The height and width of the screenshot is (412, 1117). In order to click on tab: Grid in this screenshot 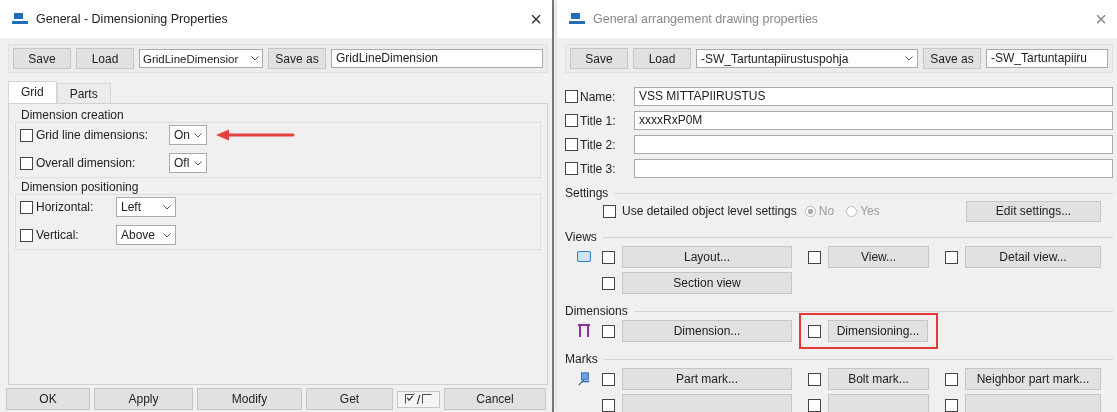, I will do `click(32, 92)`.